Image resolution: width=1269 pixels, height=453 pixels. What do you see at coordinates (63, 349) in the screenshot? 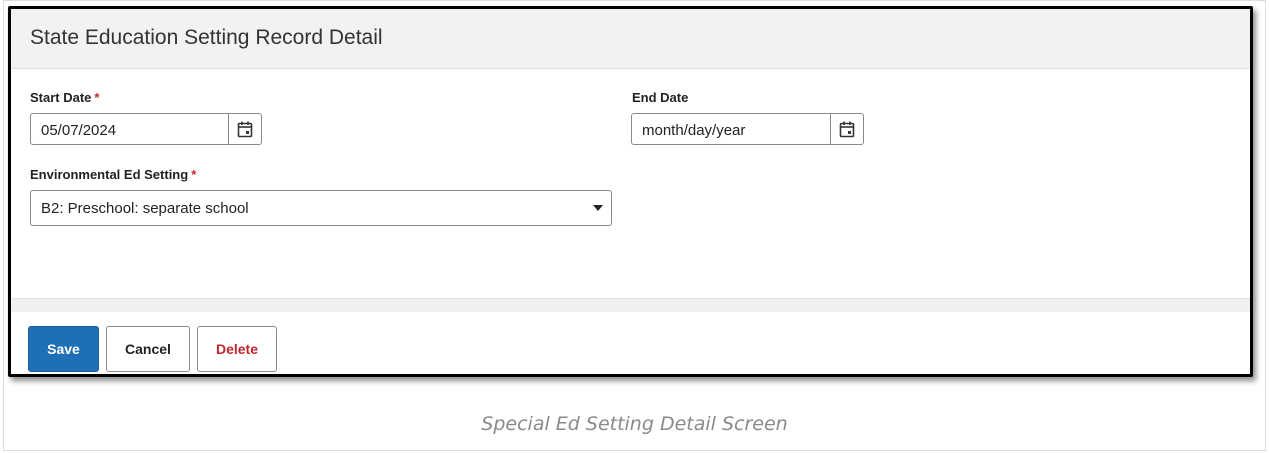
I see `save-button: Save` at bounding box center [63, 349].